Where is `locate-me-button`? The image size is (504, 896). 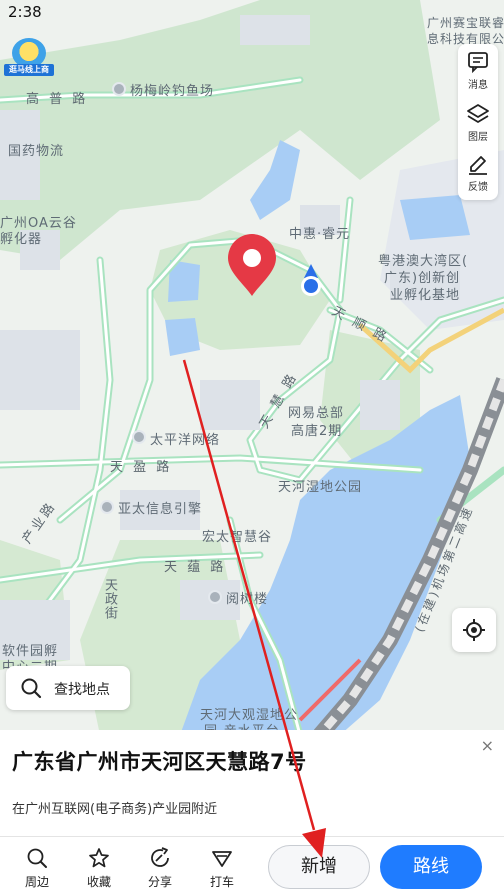 locate-me-button is located at coordinates (474, 630).